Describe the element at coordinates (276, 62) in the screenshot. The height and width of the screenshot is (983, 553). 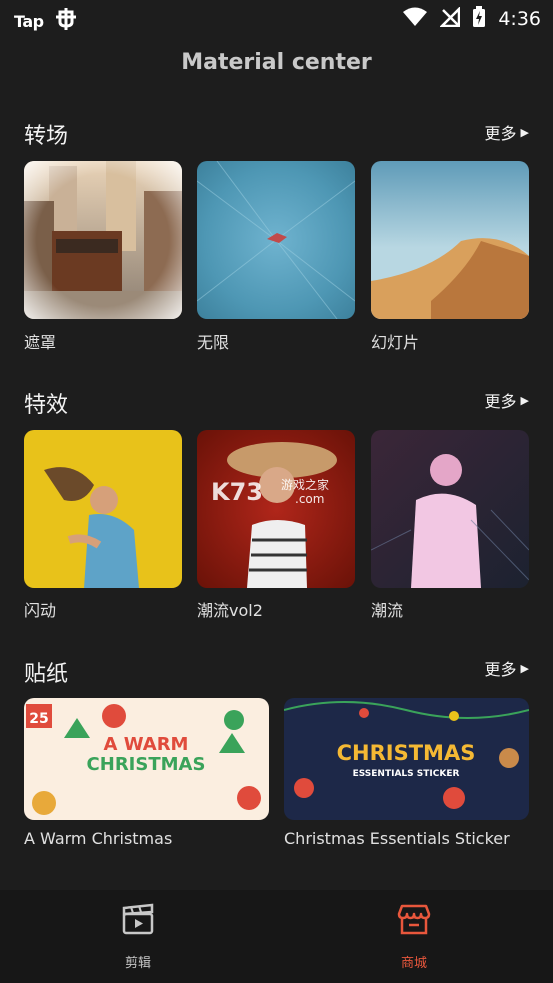
I see `page-title: Material center` at that location.